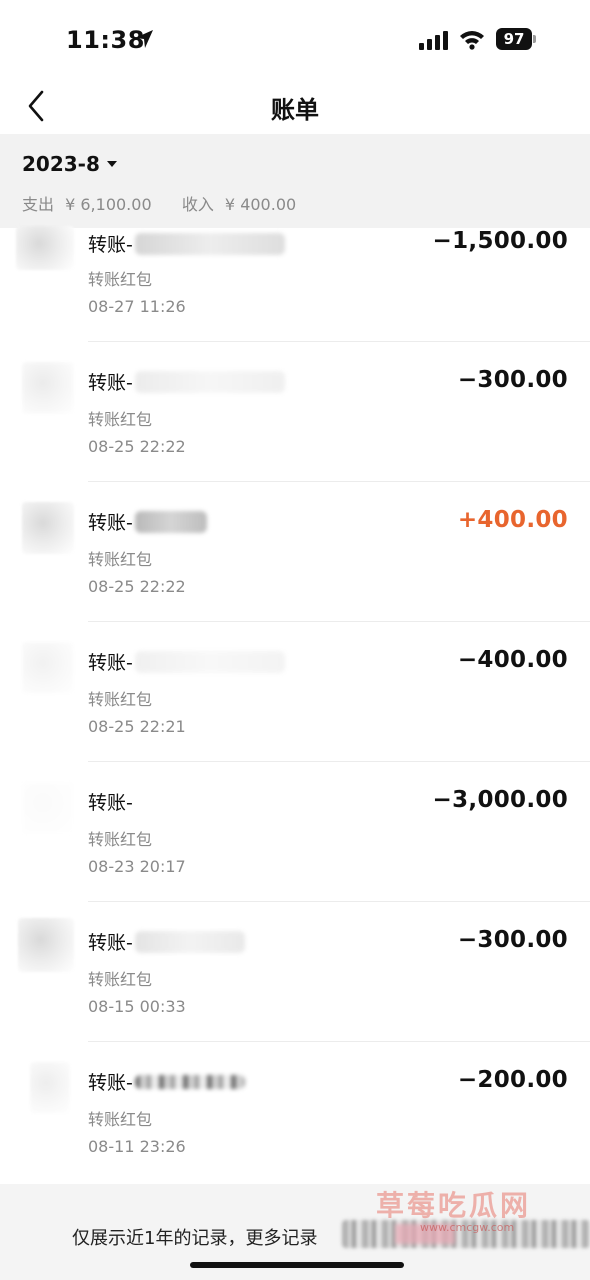  What do you see at coordinates (295, 692) in the screenshot?
I see `transaction-row: 转账- 转账红包 08-25 22:21 −400.00` at bounding box center [295, 692].